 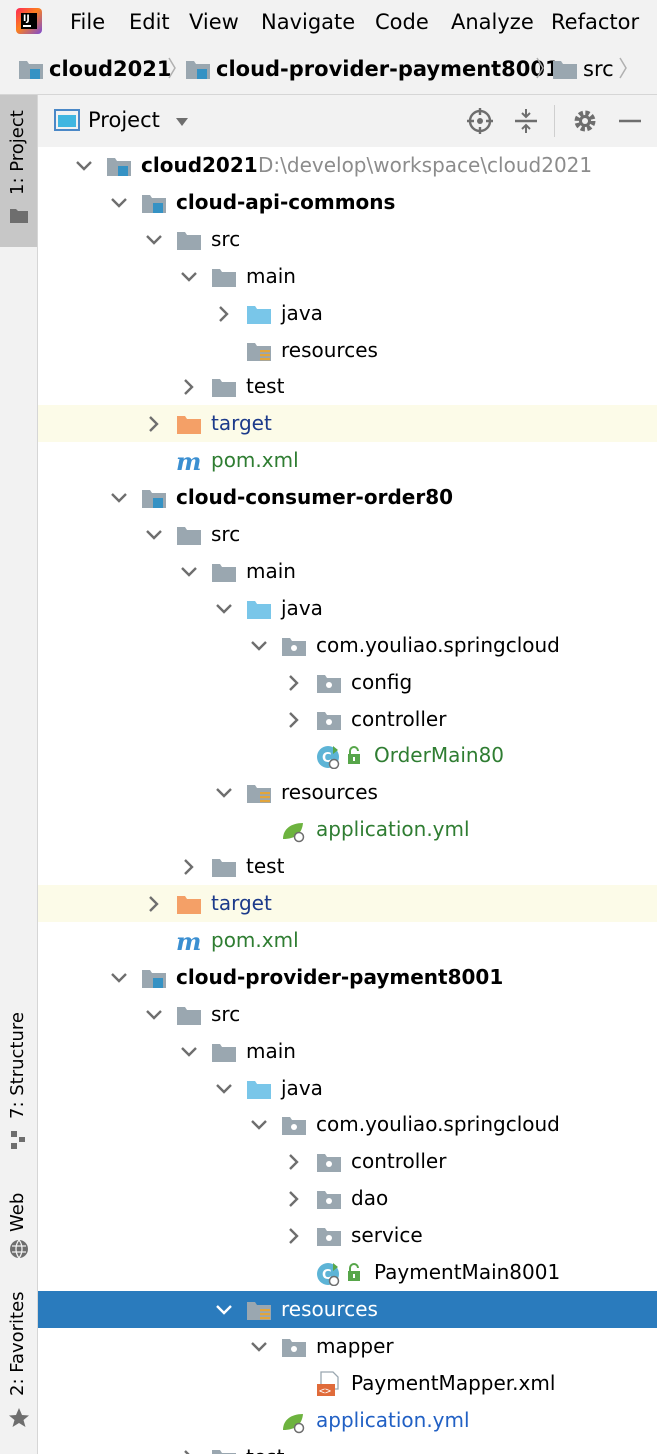 What do you see at coordinates (124, 120) in the screenshot?
I see `project-view-selector: Project` at bounding box center [124, 120].